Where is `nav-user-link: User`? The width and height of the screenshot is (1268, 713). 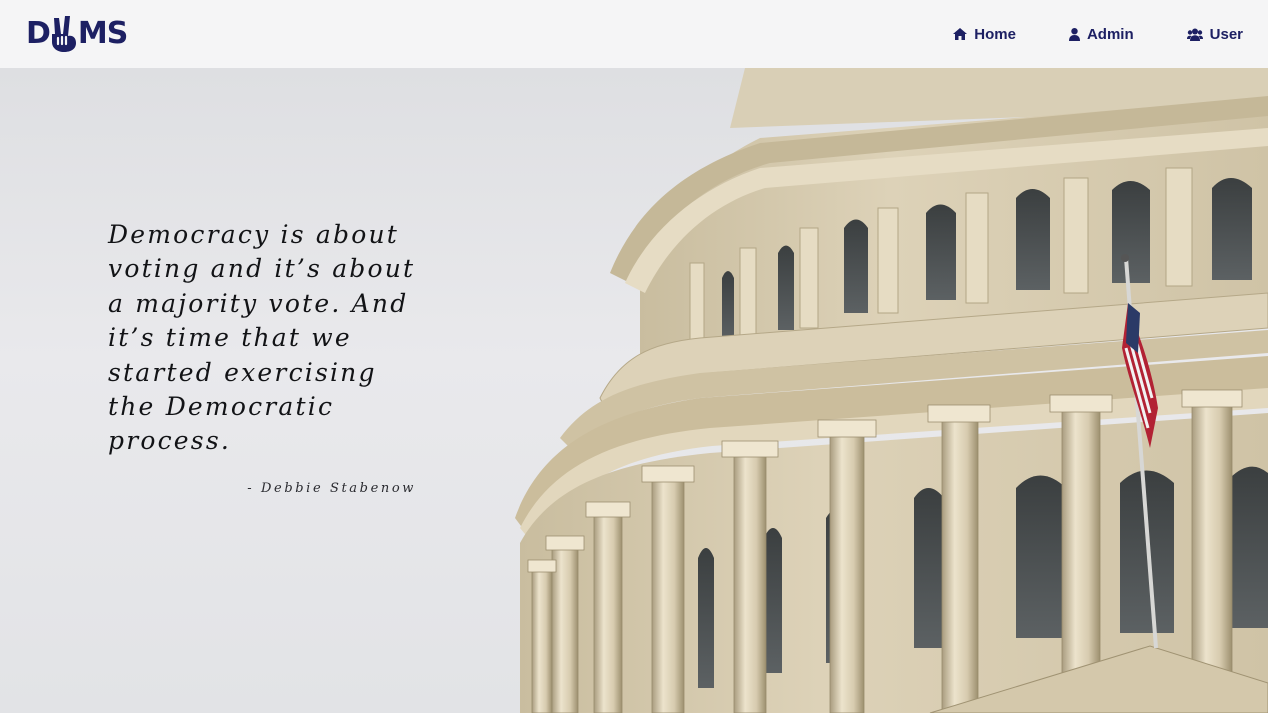
nav-user-link: User is located at coordinates (1214, 34).